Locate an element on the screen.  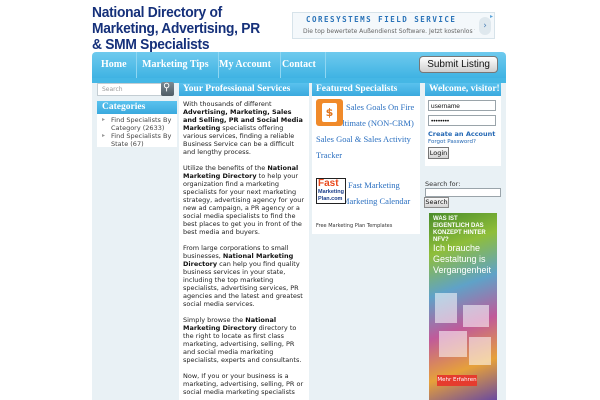
create-account-link: Create an Account is located at coordinates (464, 134).